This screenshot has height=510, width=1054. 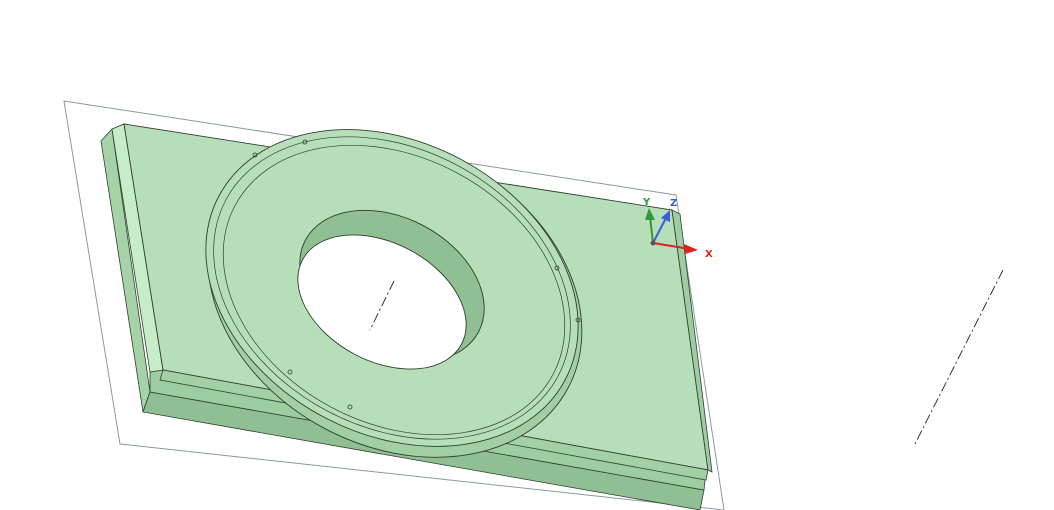 I want to click on x-axis-arrowhead-icon, so click(x=691, y=249).